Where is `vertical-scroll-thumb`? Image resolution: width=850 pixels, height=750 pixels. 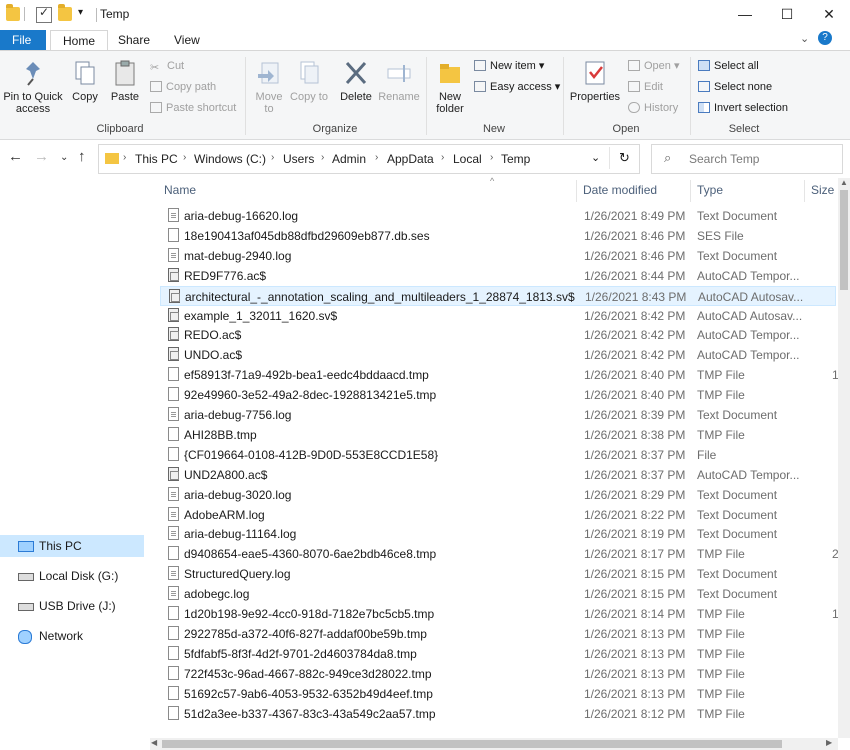 vertical-scroll-thumb is located at coordinates (844, 240).